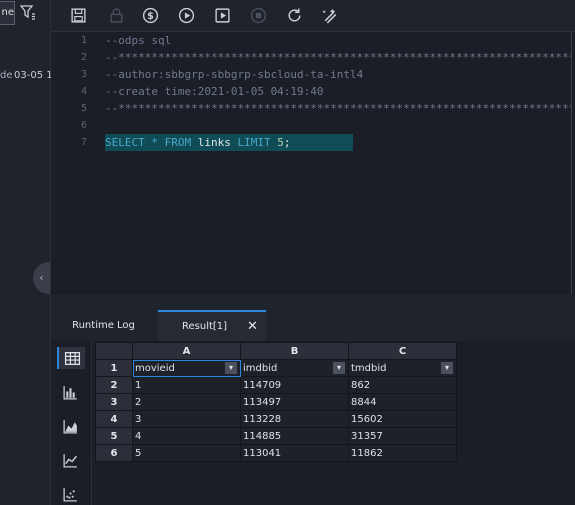 This screenshot has width=575, height=505. What do you see at coordinates (294, 453) in the screenshot?
I see `grid-cell: 113041` at bounding box center [294, 453].